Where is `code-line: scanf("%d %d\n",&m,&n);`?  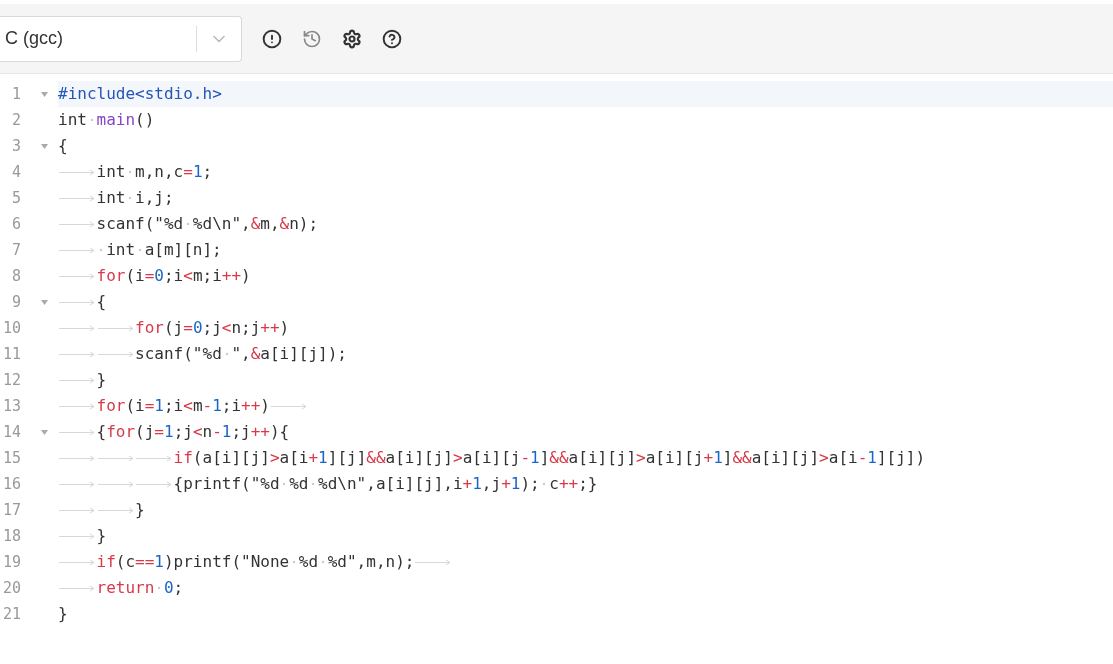
code-line: scanf("%d %d\n",&m,&n); is located at coordinates (585, 224).